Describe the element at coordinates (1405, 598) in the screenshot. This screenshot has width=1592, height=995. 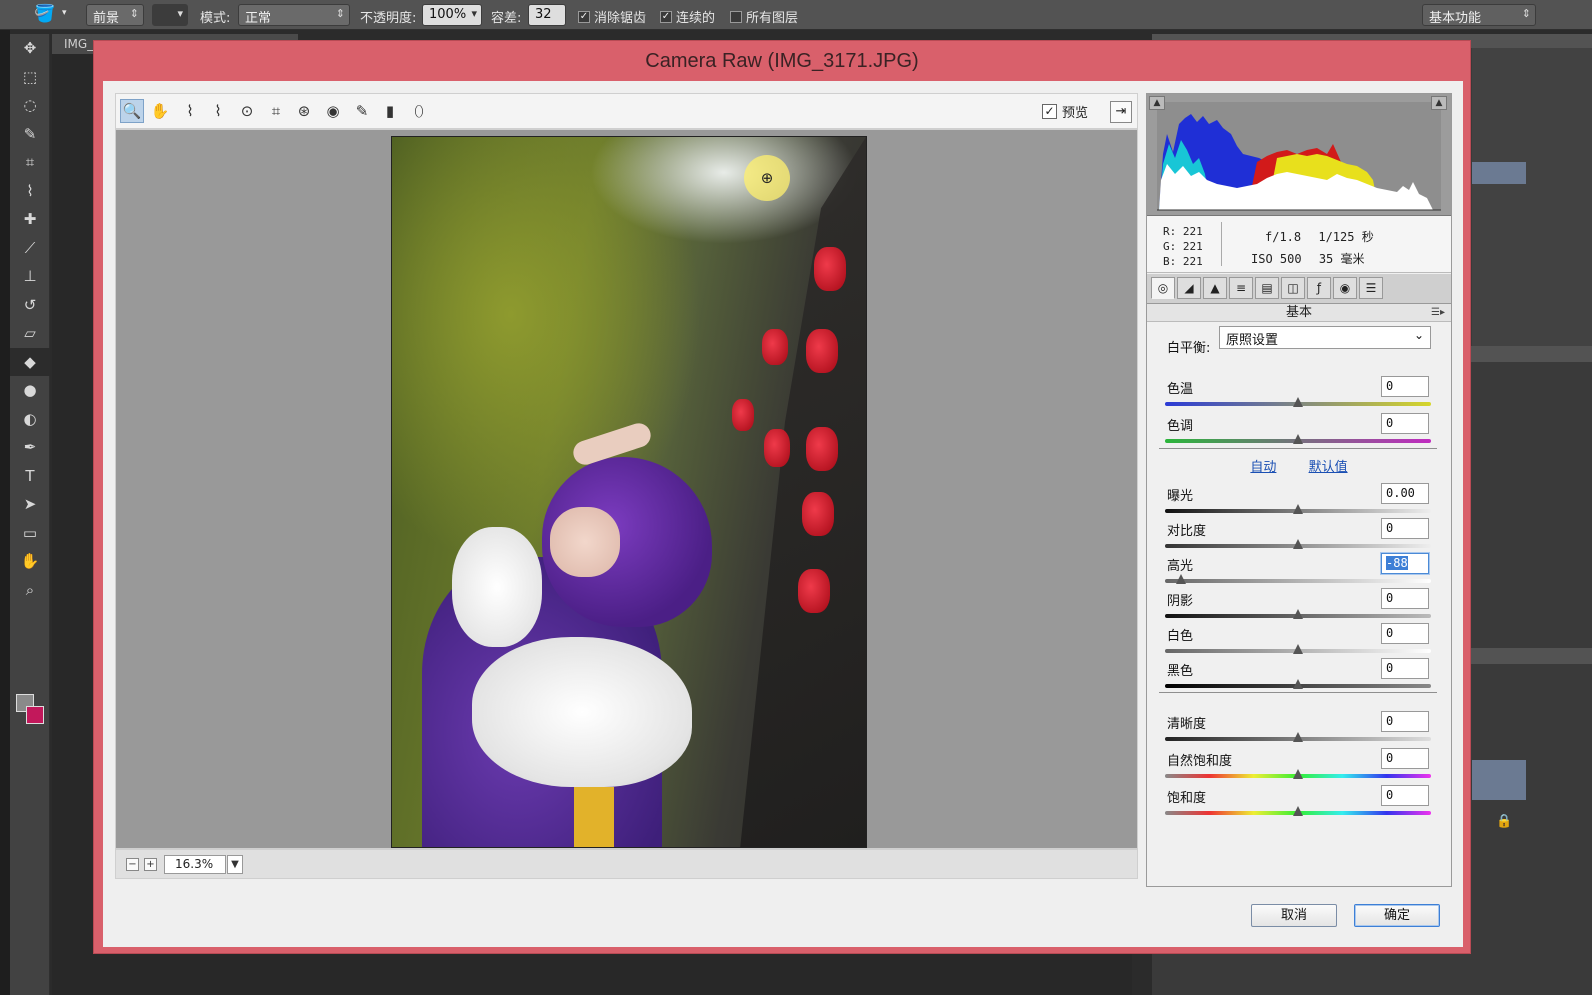
I see `shadows-input: 0` at that location.